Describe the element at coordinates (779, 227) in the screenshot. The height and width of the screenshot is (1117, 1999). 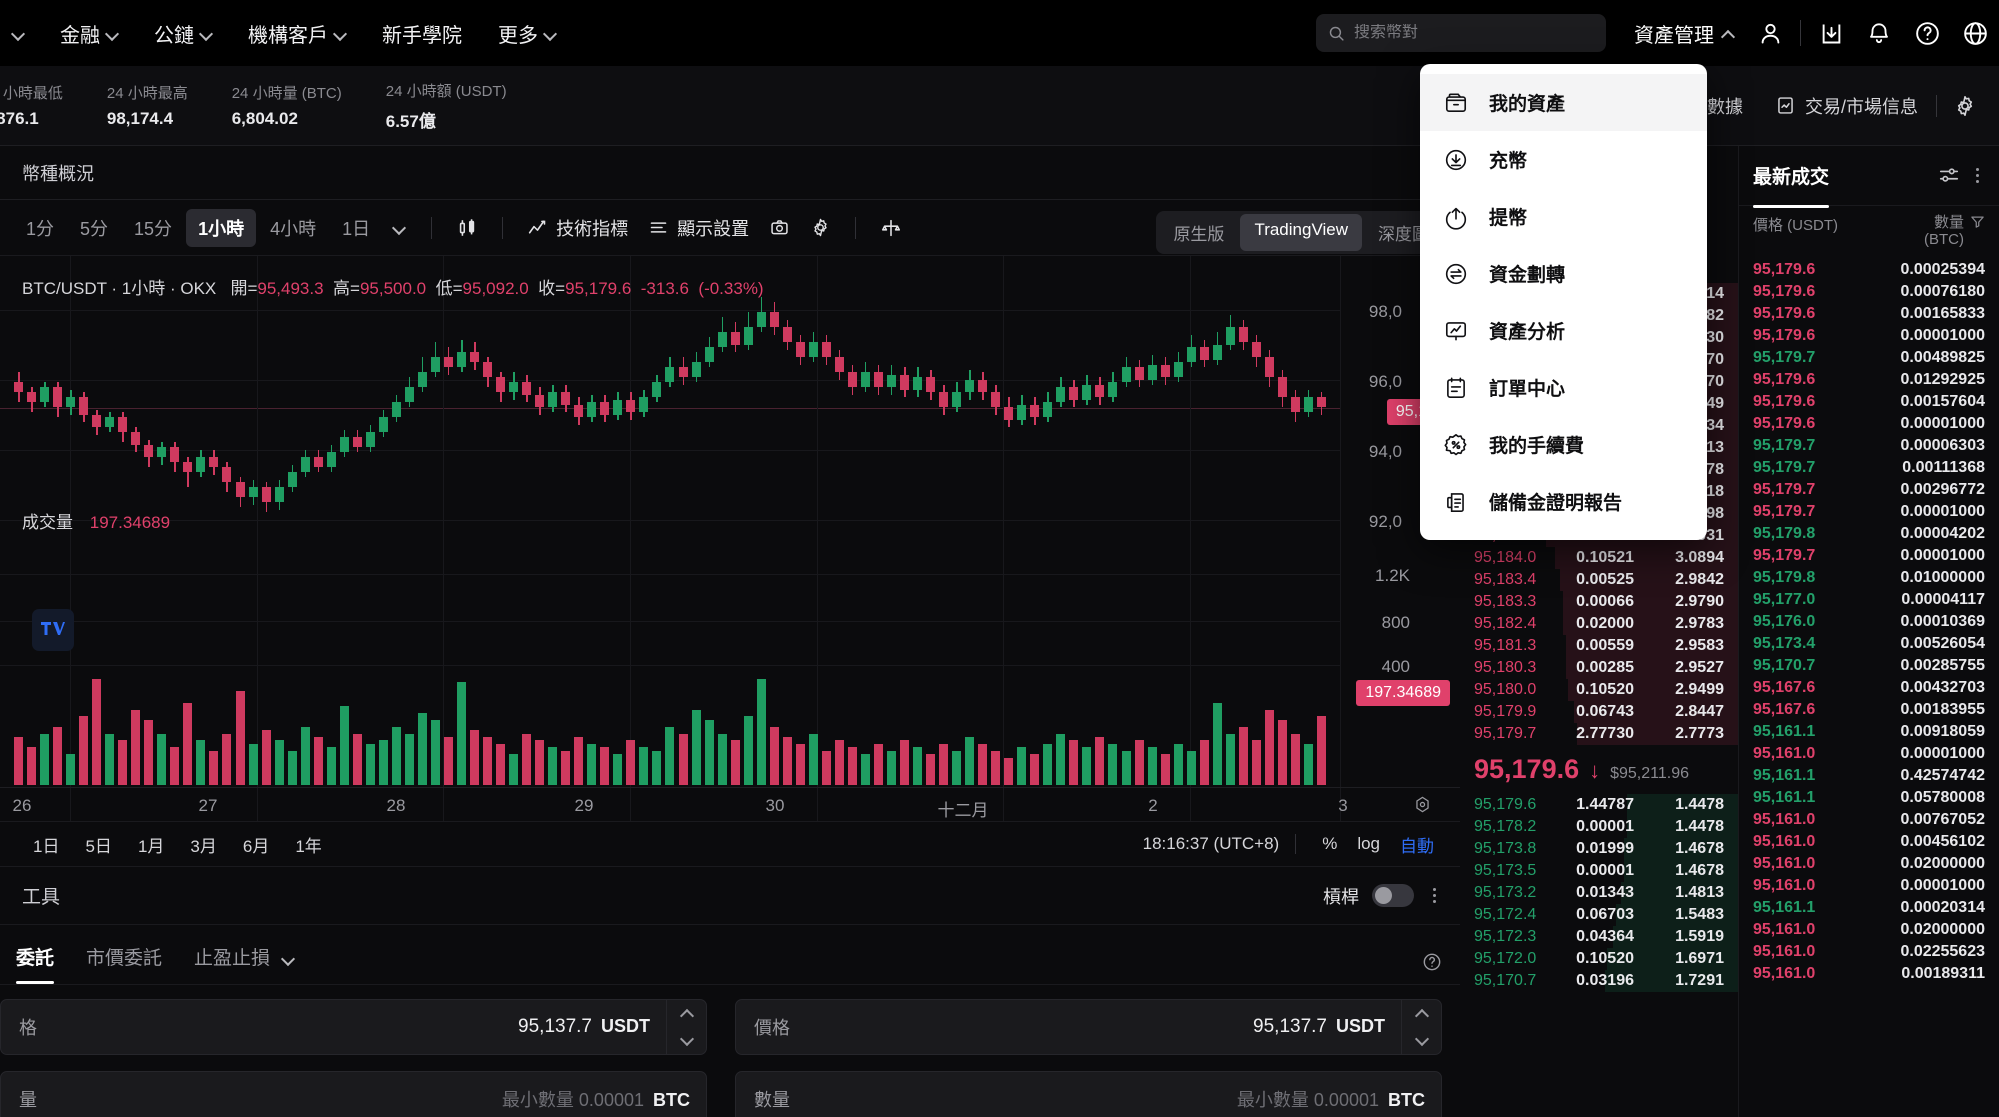
I see `camera-icon` at that location.